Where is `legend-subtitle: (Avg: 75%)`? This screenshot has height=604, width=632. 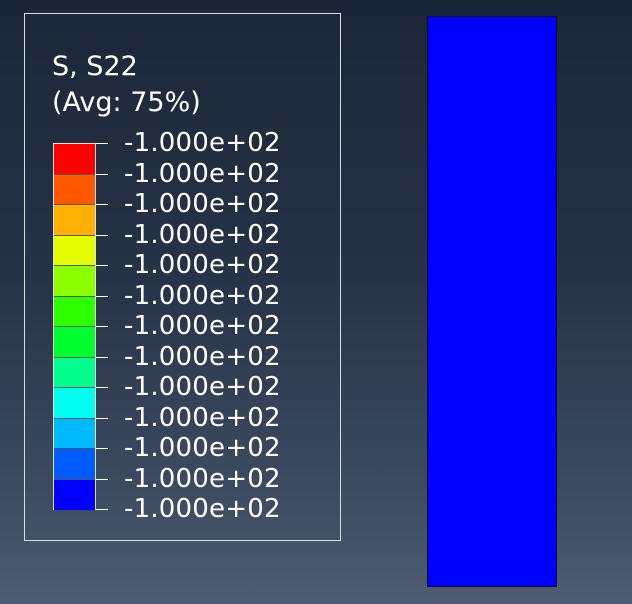
legend-subtitle: (Avg: 75%) is located at coordinates (126, 102).